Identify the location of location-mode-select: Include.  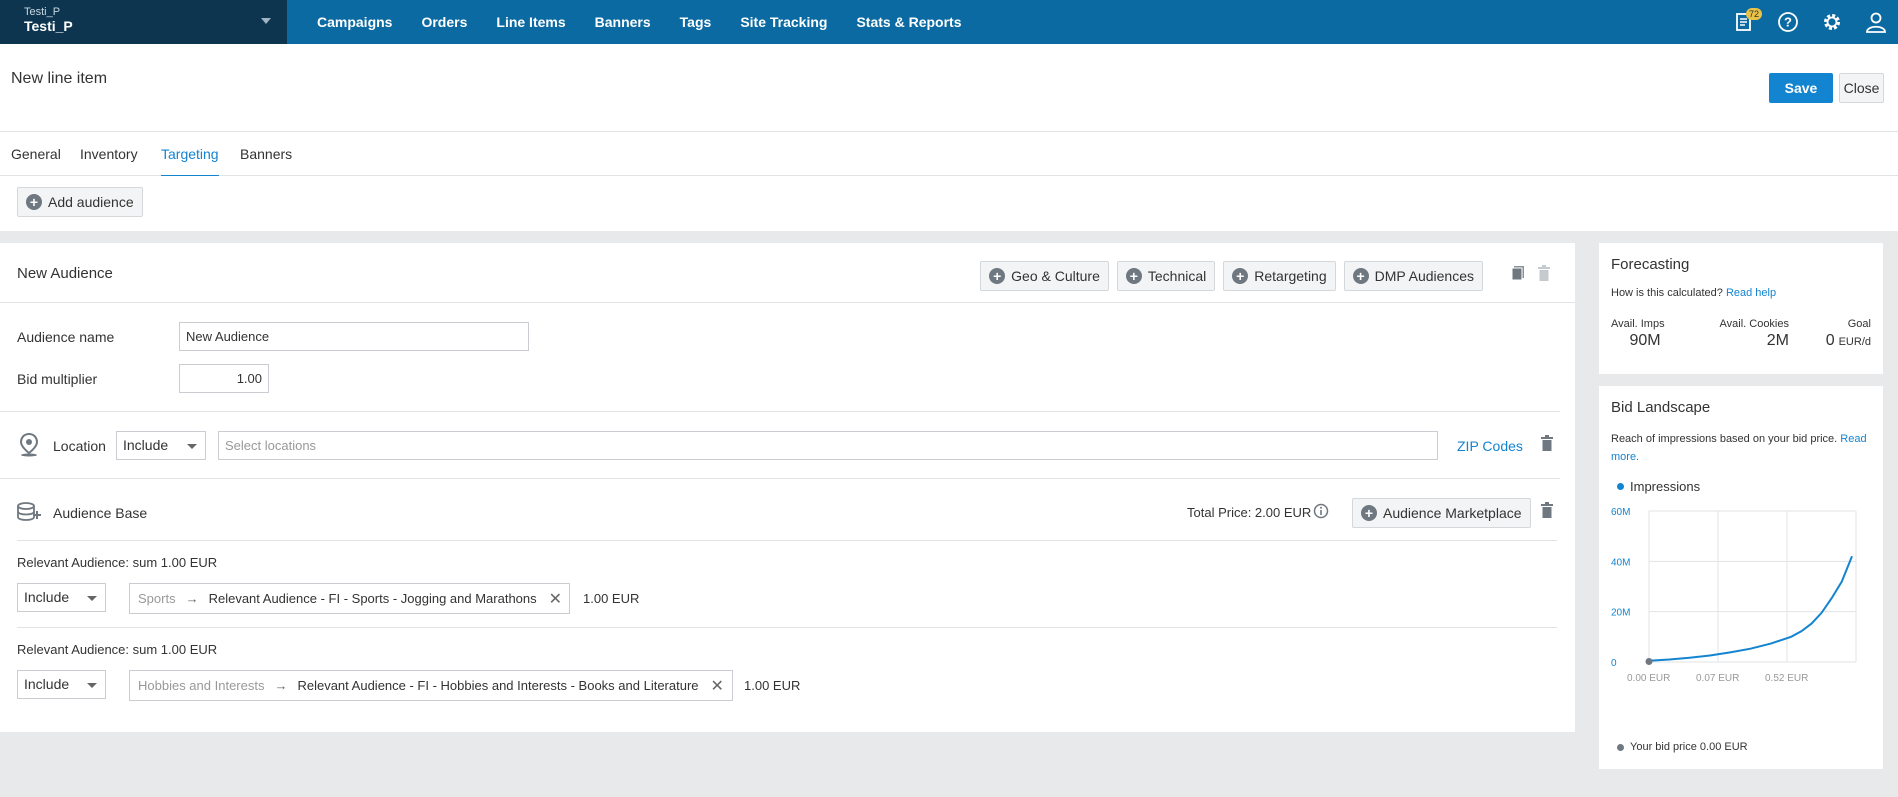
(161, 445).